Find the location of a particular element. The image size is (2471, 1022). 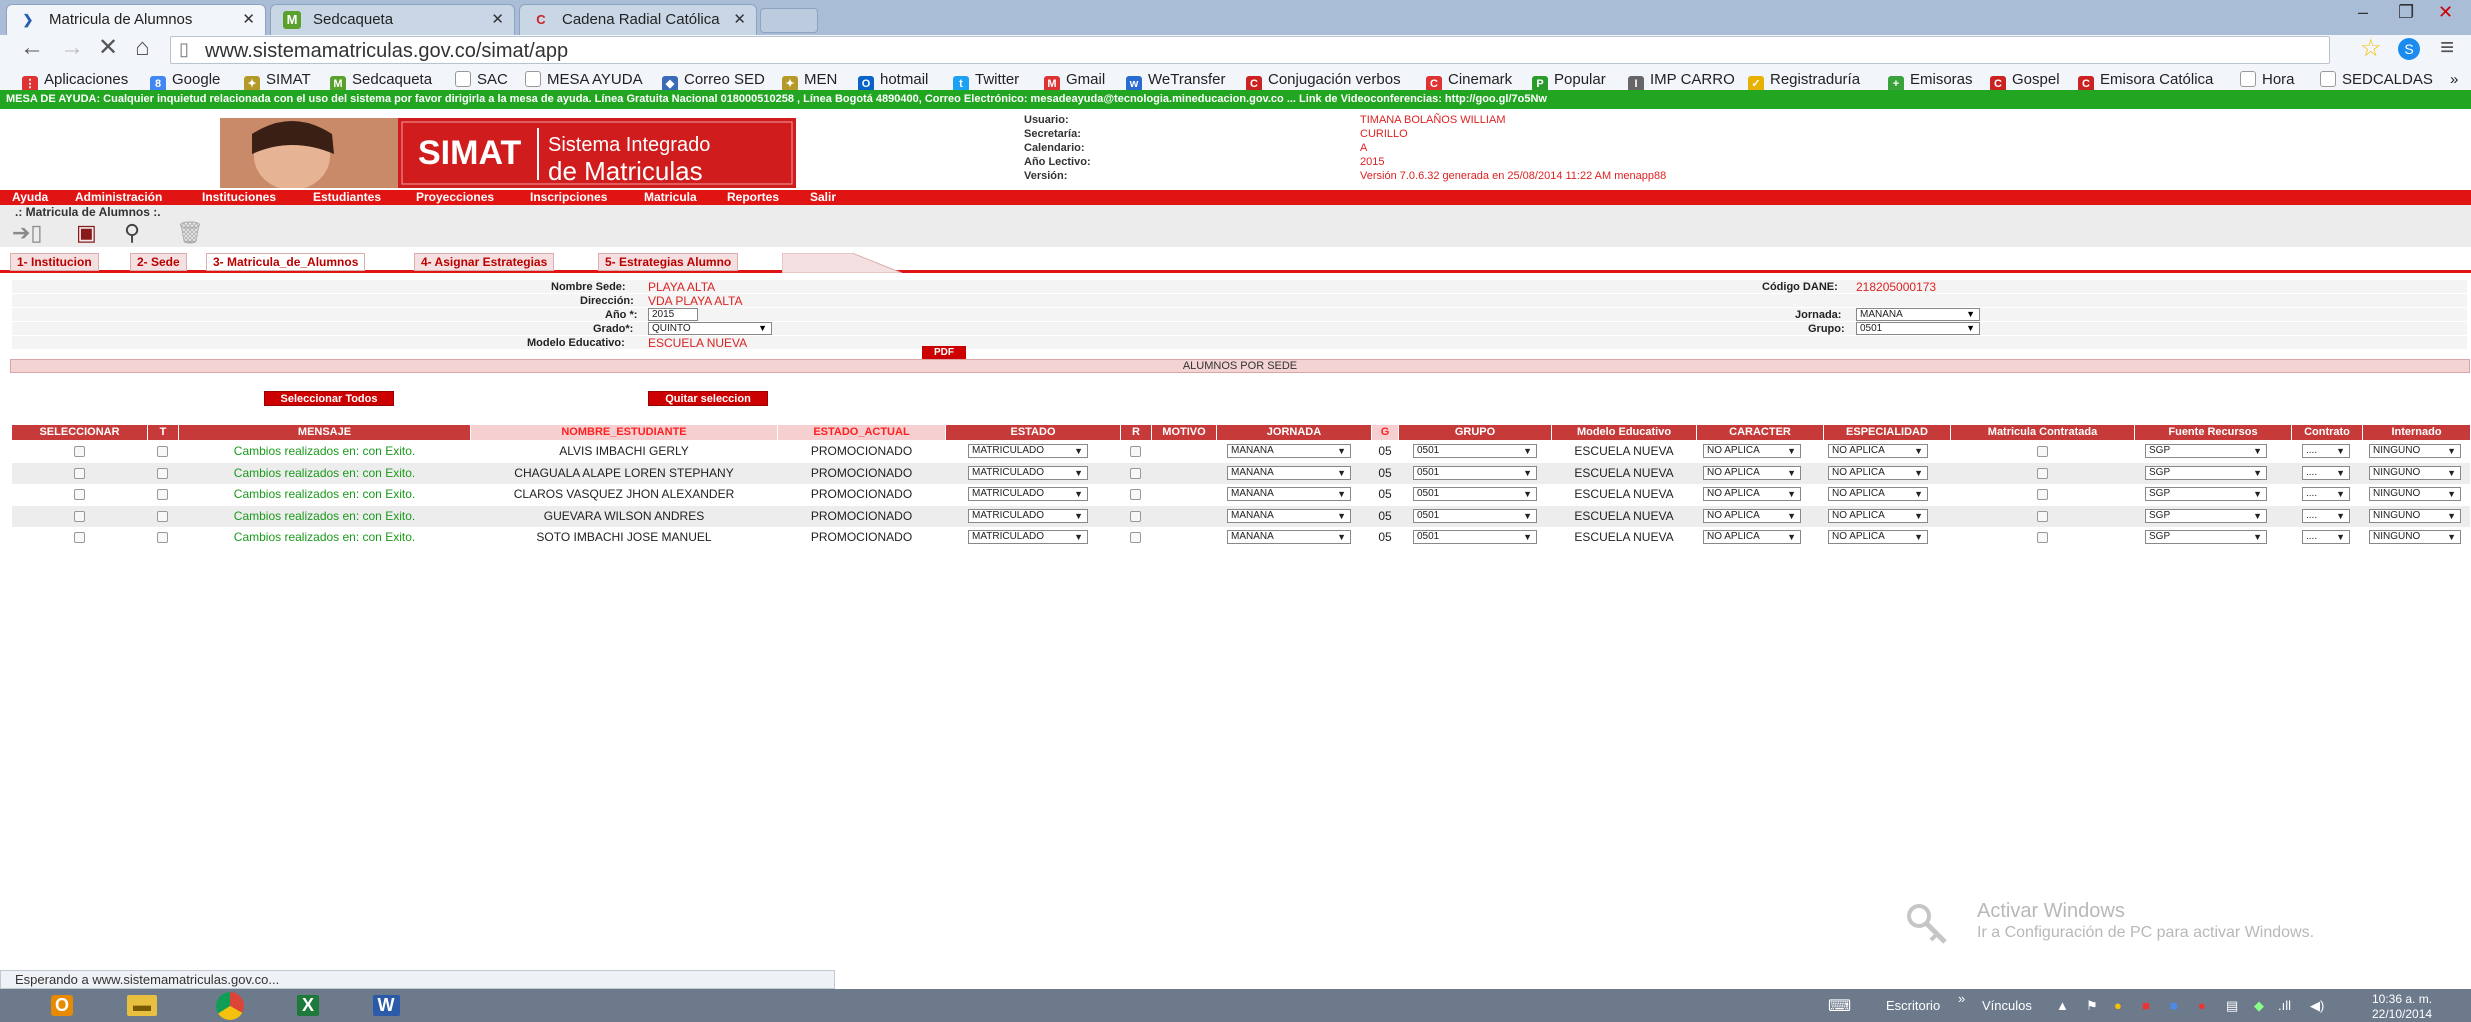

bookmark-popular: P Popular is located at coordinates (1569, 81).